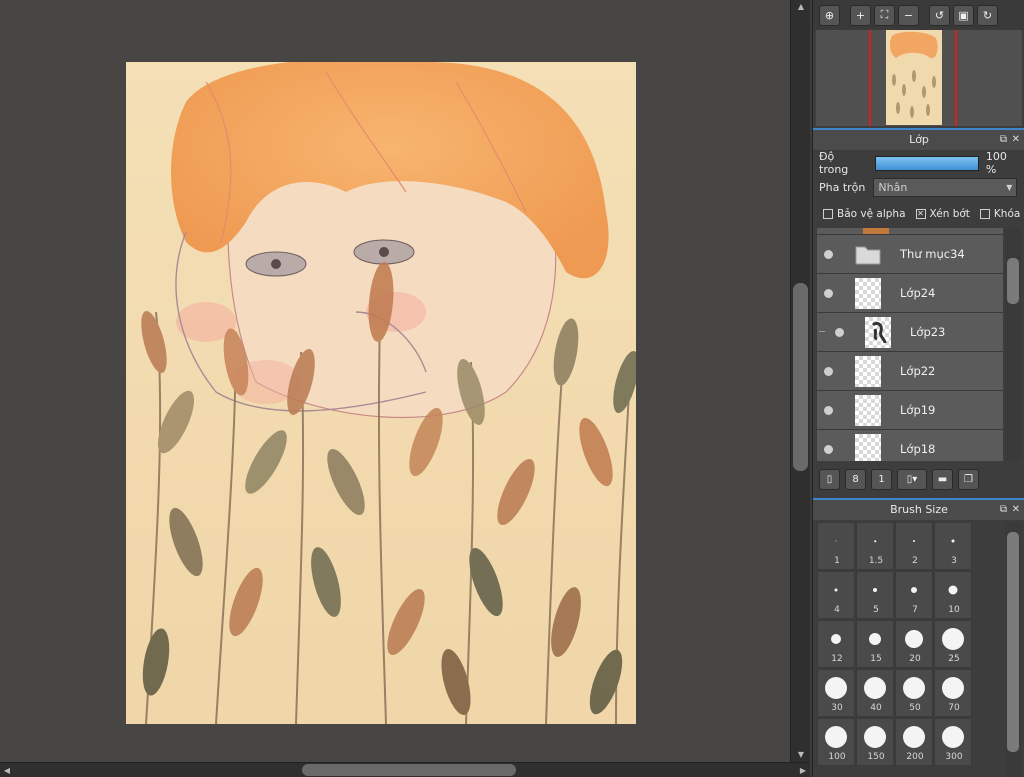 The height and width of the screenshot is (777, 1024). Describe the element at coordinates (914, 644) in the screenshot. I see `brush-size-cell: 20` at that location.